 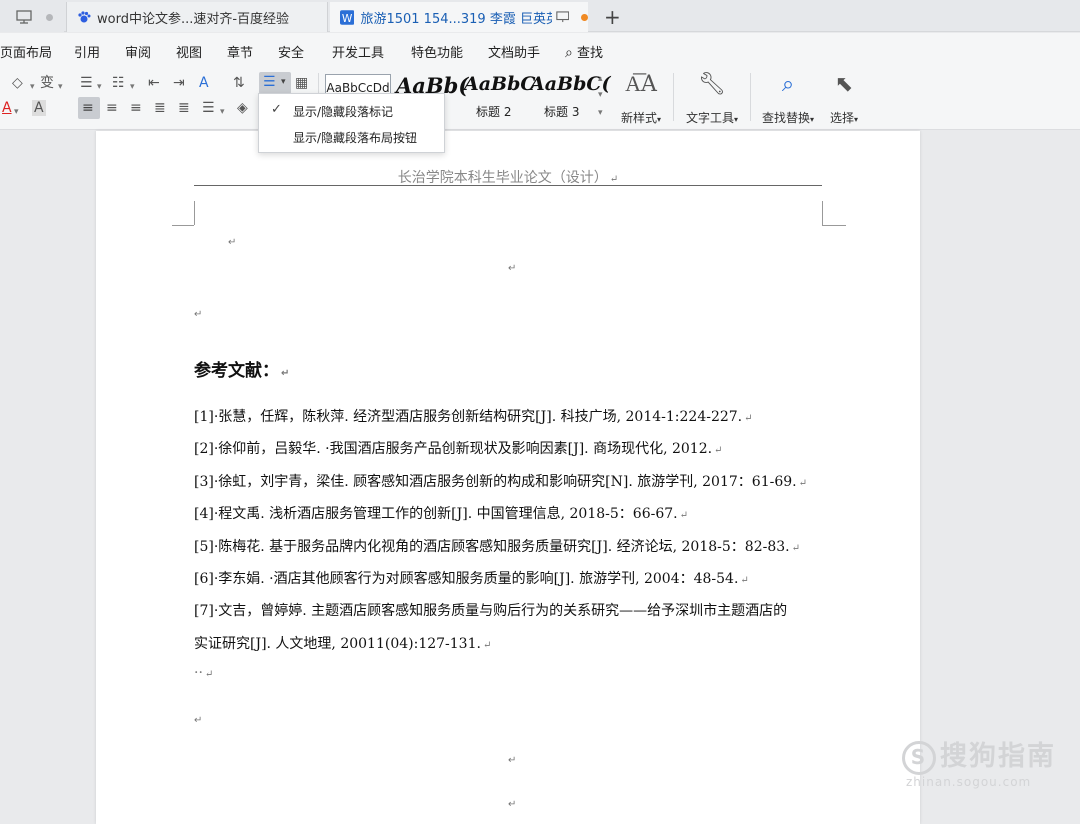 I want to click on plus-icon: +, so click(x=612, y=17).